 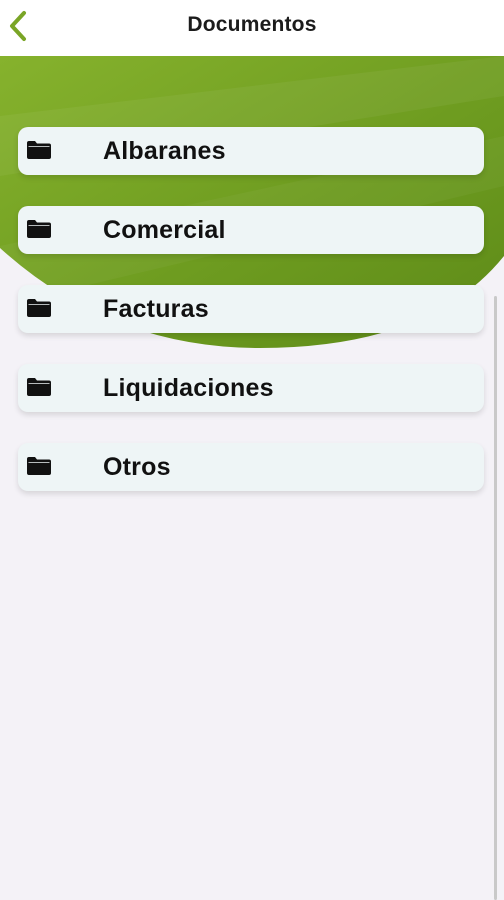 I want to click on scrollbar, so click(x=496, y=478).